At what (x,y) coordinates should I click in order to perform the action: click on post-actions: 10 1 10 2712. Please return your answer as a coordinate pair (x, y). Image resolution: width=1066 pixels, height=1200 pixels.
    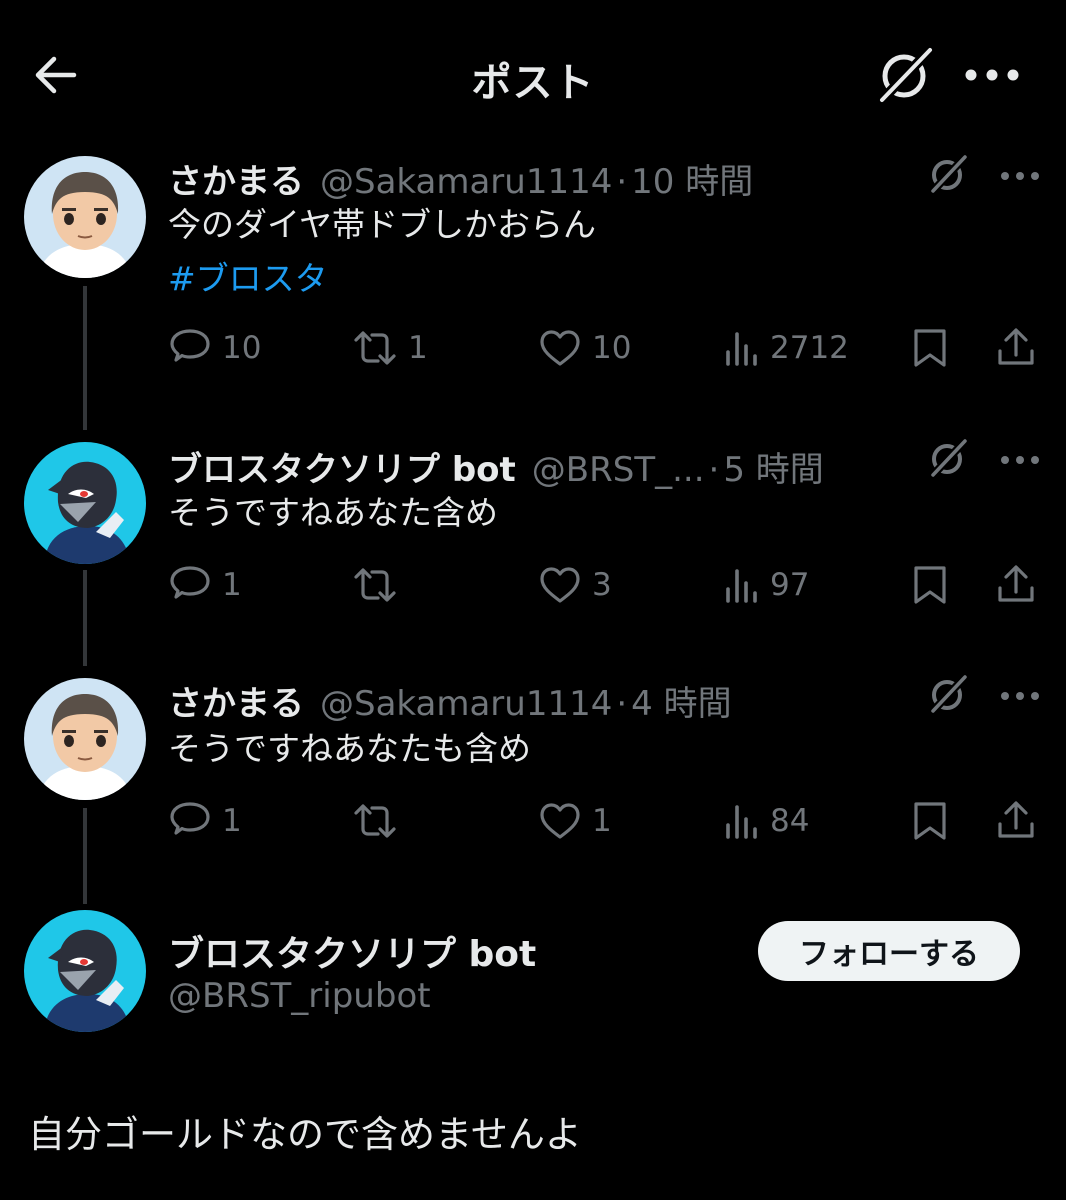
    Looking at the image, I should click on (608, 348).